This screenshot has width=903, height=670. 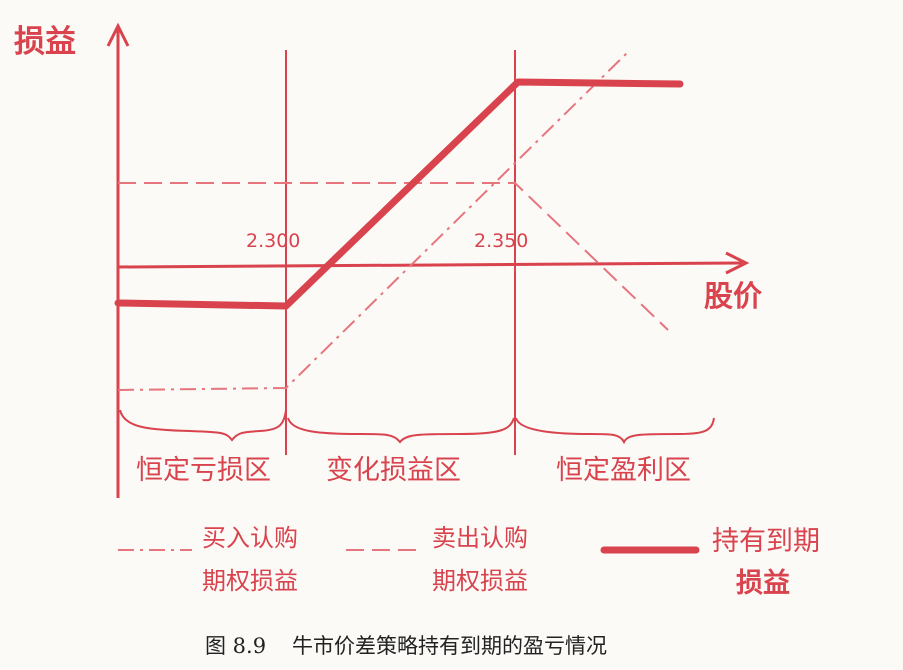 What do you see at coordinates (250, 581) in the screenshot?
I see `legend-buy-call-label-2: 期权损益` at bounding box center [250, 581].